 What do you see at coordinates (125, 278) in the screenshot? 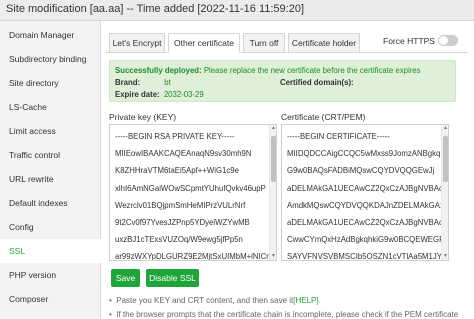
I see `save-button: Save` at bounding box center [125, 278].